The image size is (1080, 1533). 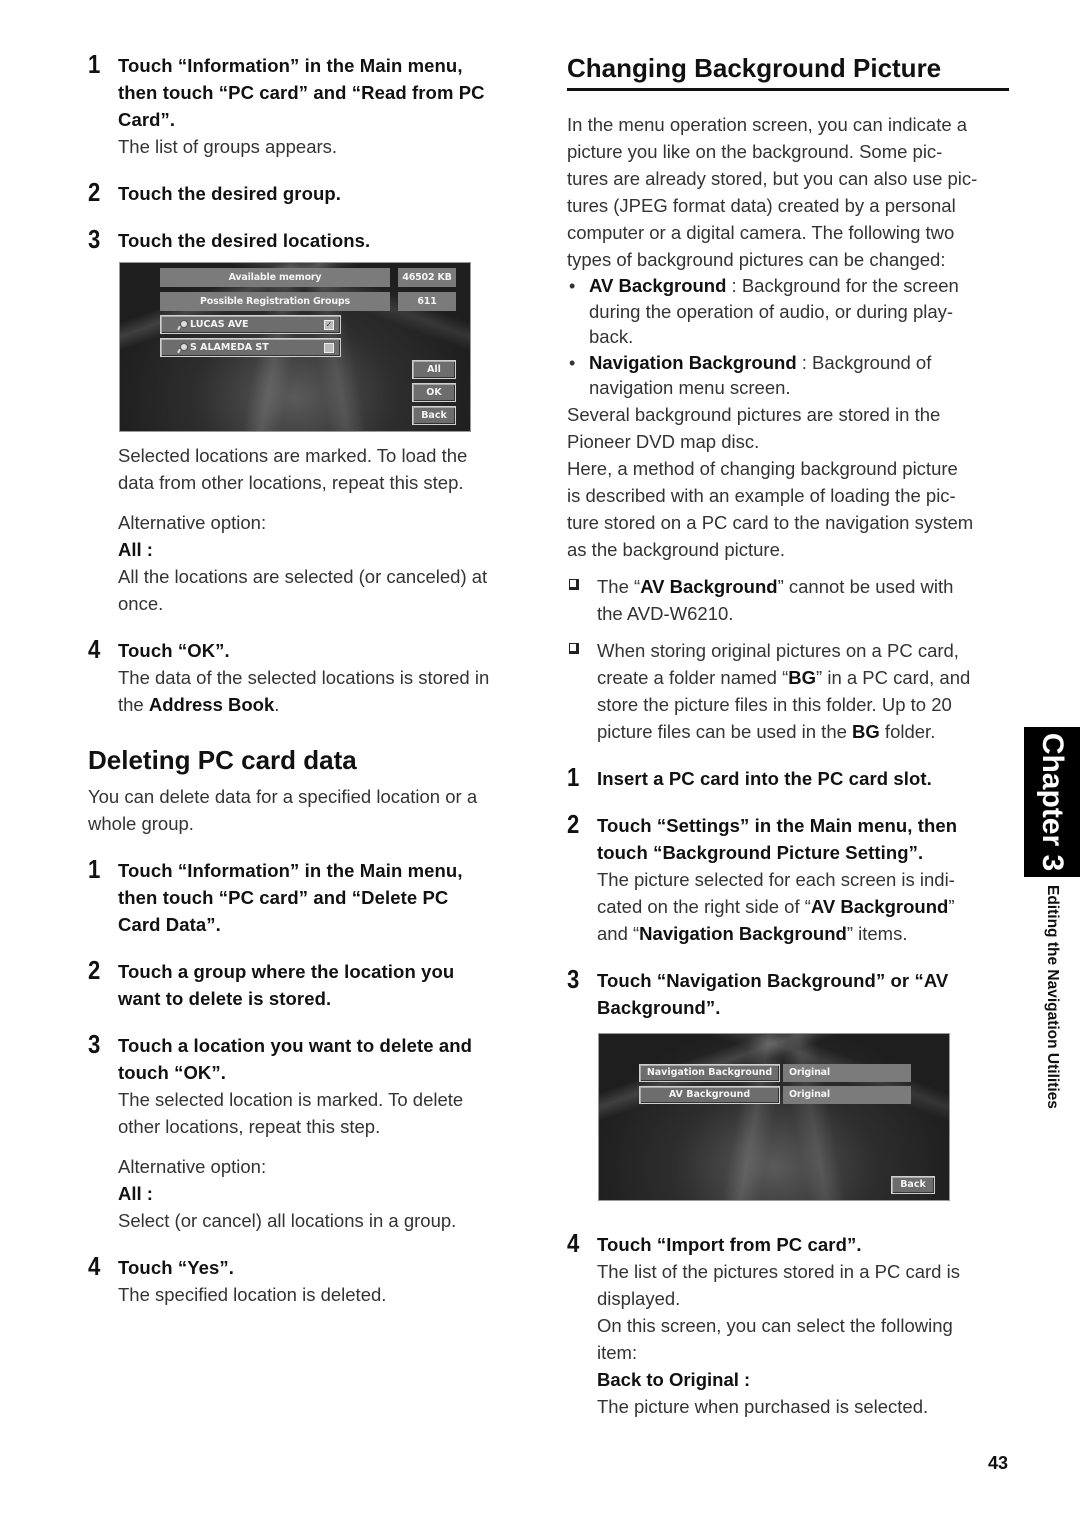 I want to click on step-number: 3, so click(x=94, y=239).